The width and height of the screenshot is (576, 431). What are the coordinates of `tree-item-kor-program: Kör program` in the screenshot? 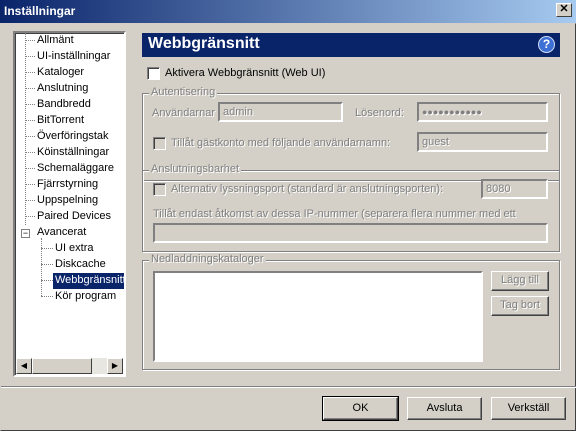 It's located at (85, 297).